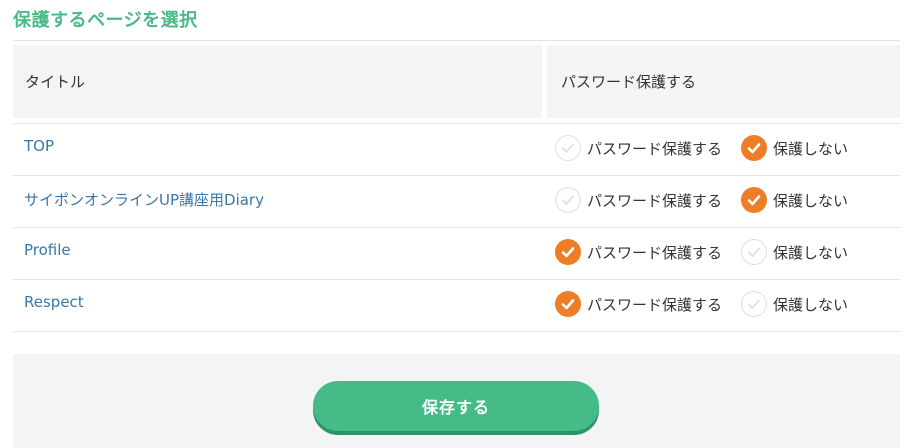 Image resolution: width=912 pixels, height=448 pixels. Describe the element at coordinates (456, 150) in the screenshot. I see `table-row: TOP パスワード保護する 保護しない` at that location.